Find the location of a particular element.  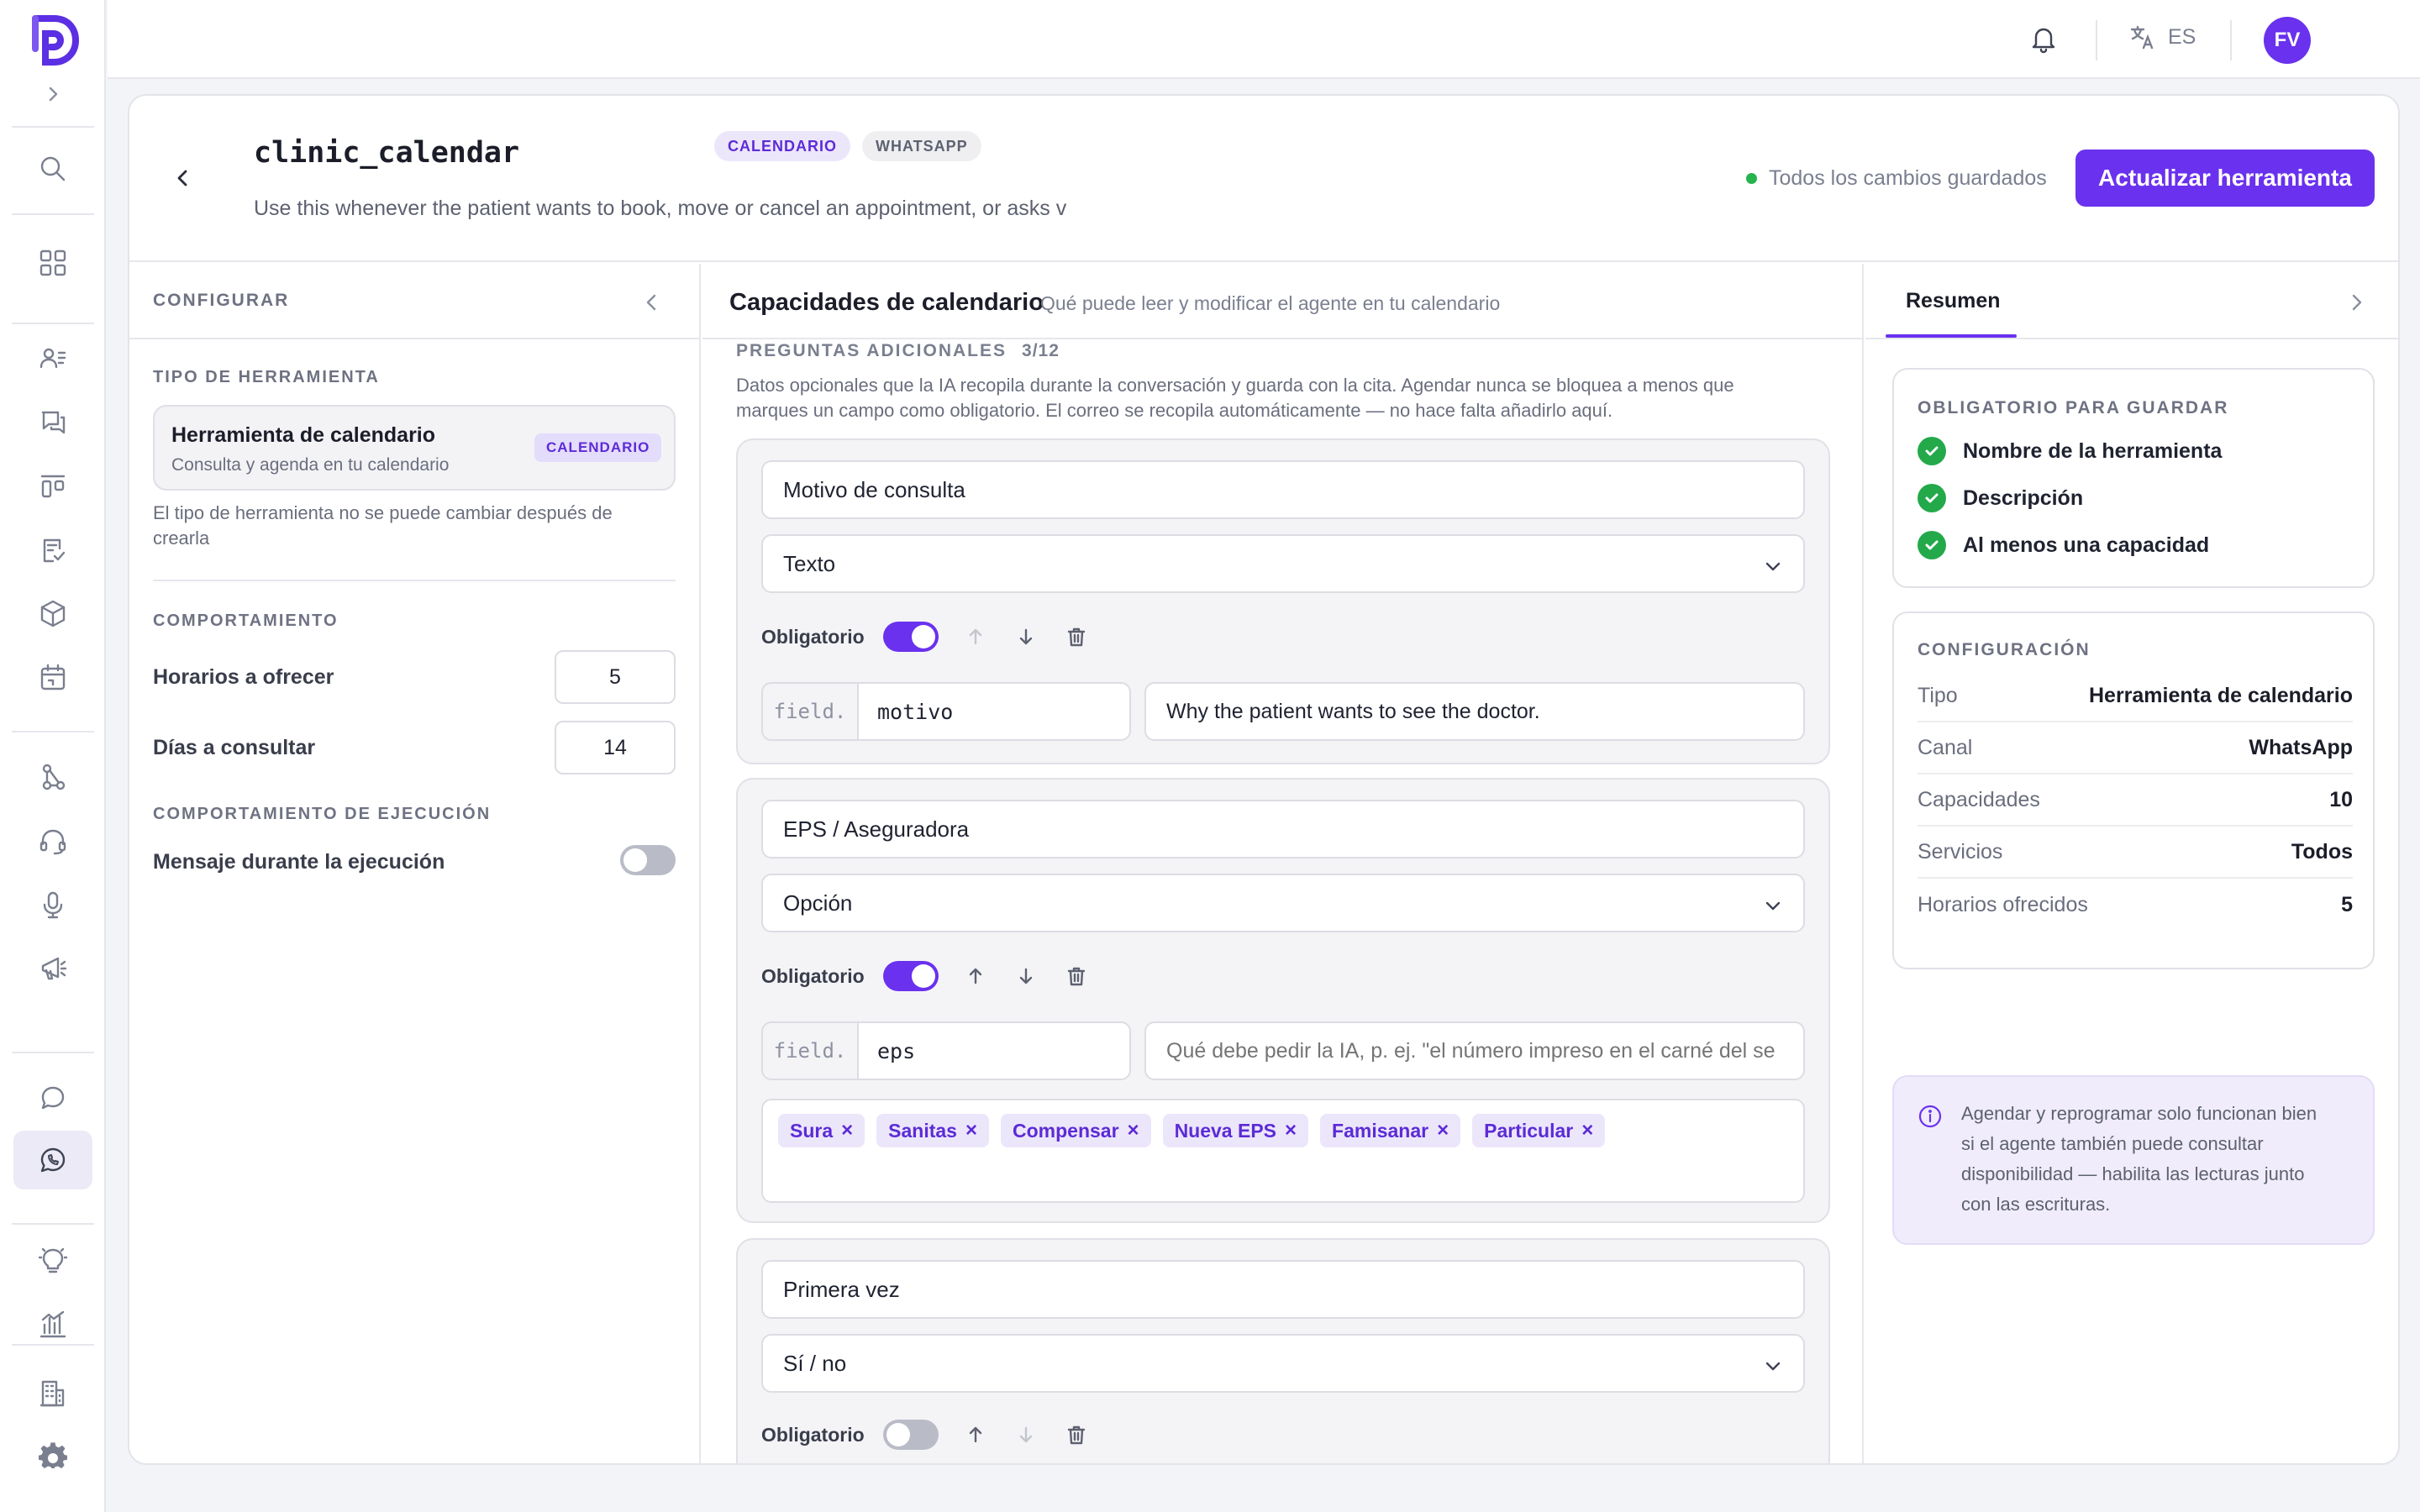

option-label: Nueva EPS is located at coordinates (1225, 1130).